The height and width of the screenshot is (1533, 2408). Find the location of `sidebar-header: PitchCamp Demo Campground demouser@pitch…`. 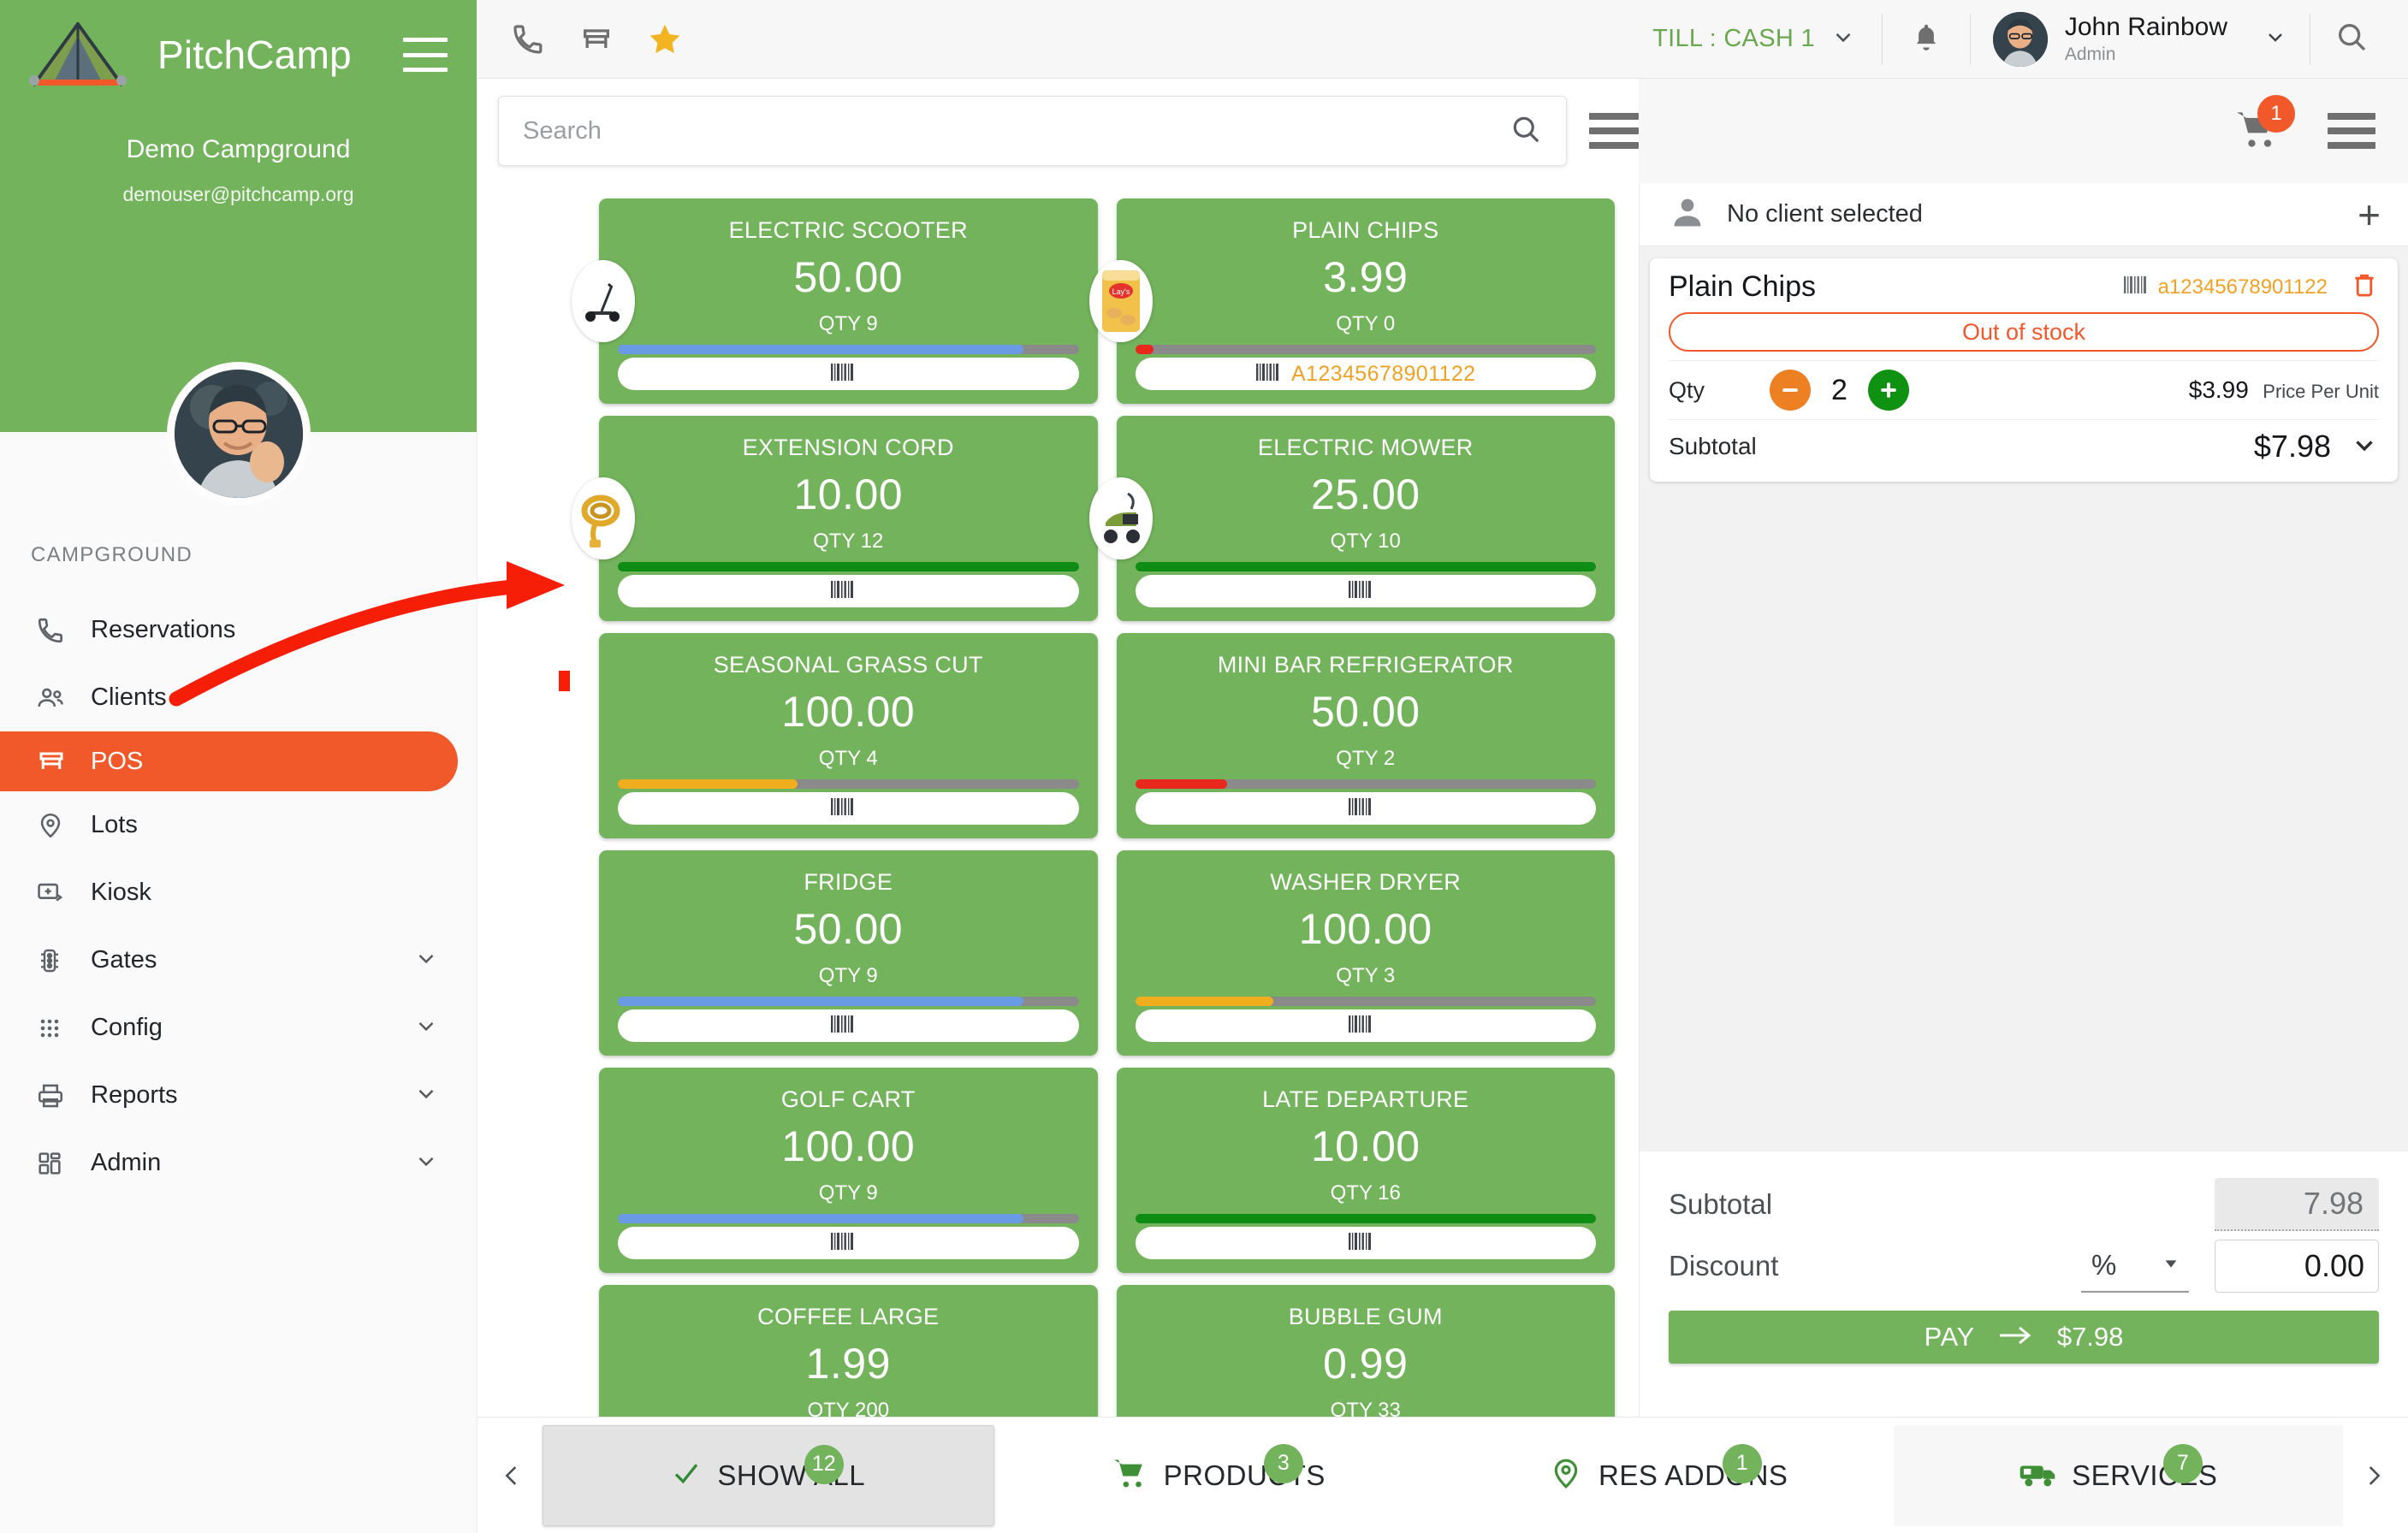

sidebar-header: PitchCamp Demo Campground demouser@pitch… is located at coordinates (239, 253).